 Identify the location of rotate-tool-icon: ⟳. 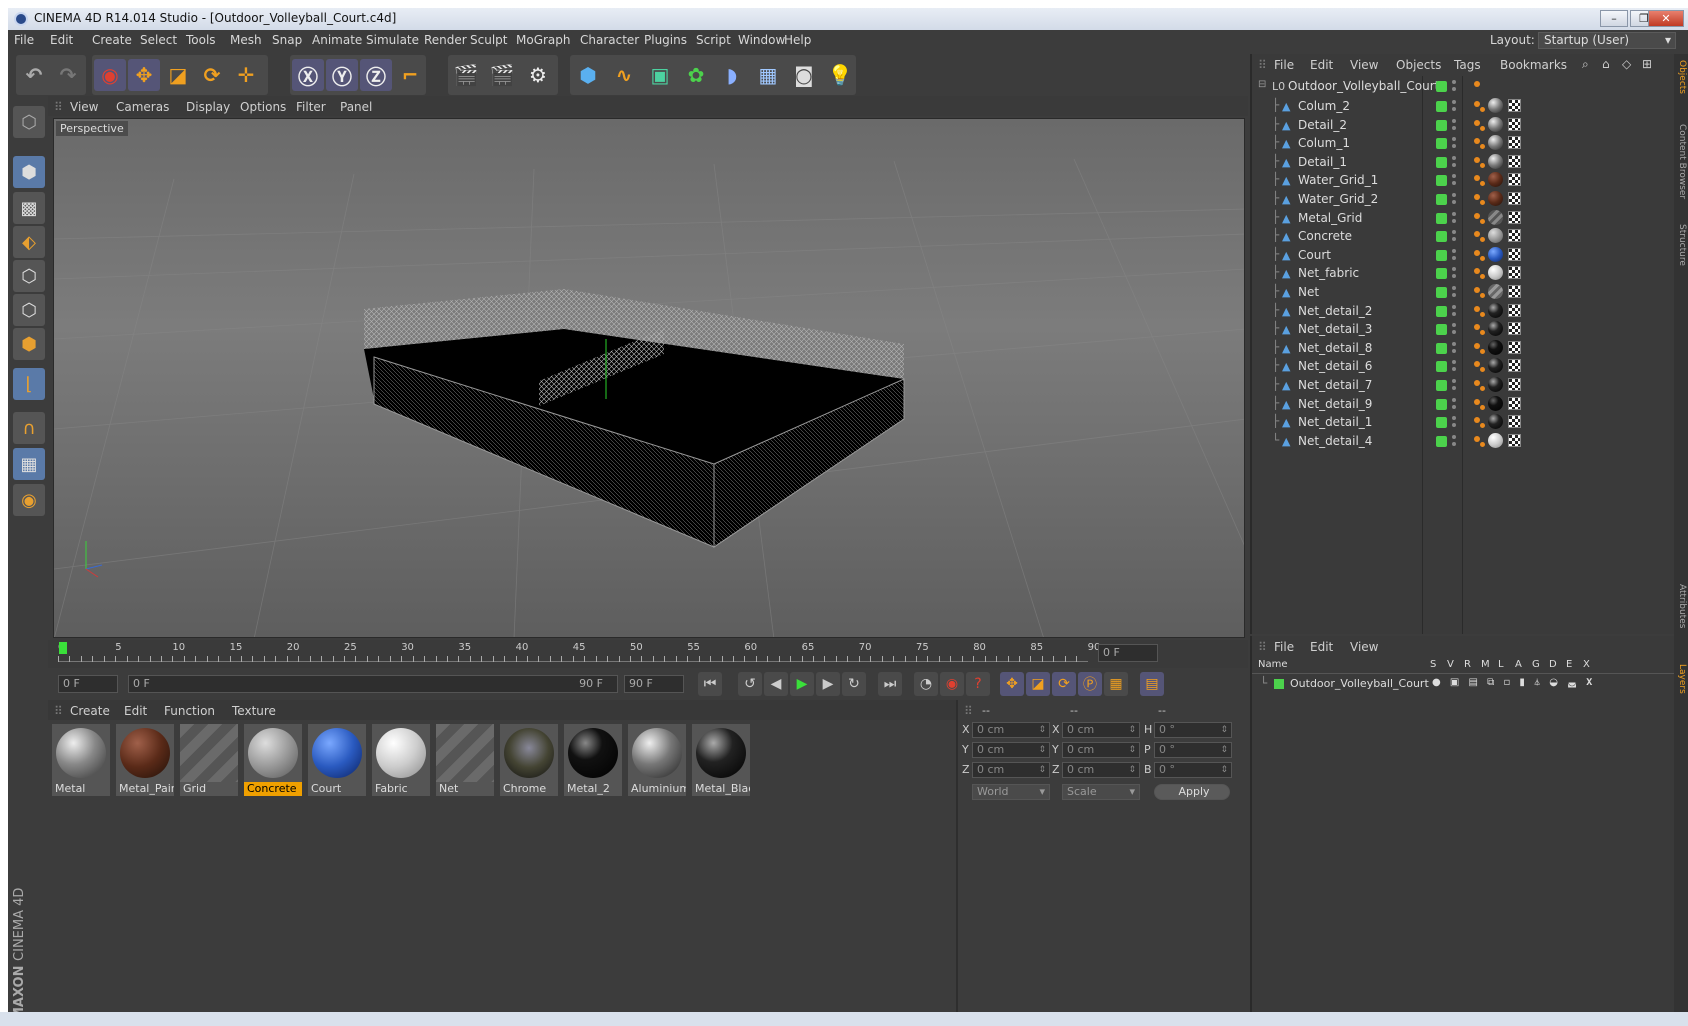
(212, 75).